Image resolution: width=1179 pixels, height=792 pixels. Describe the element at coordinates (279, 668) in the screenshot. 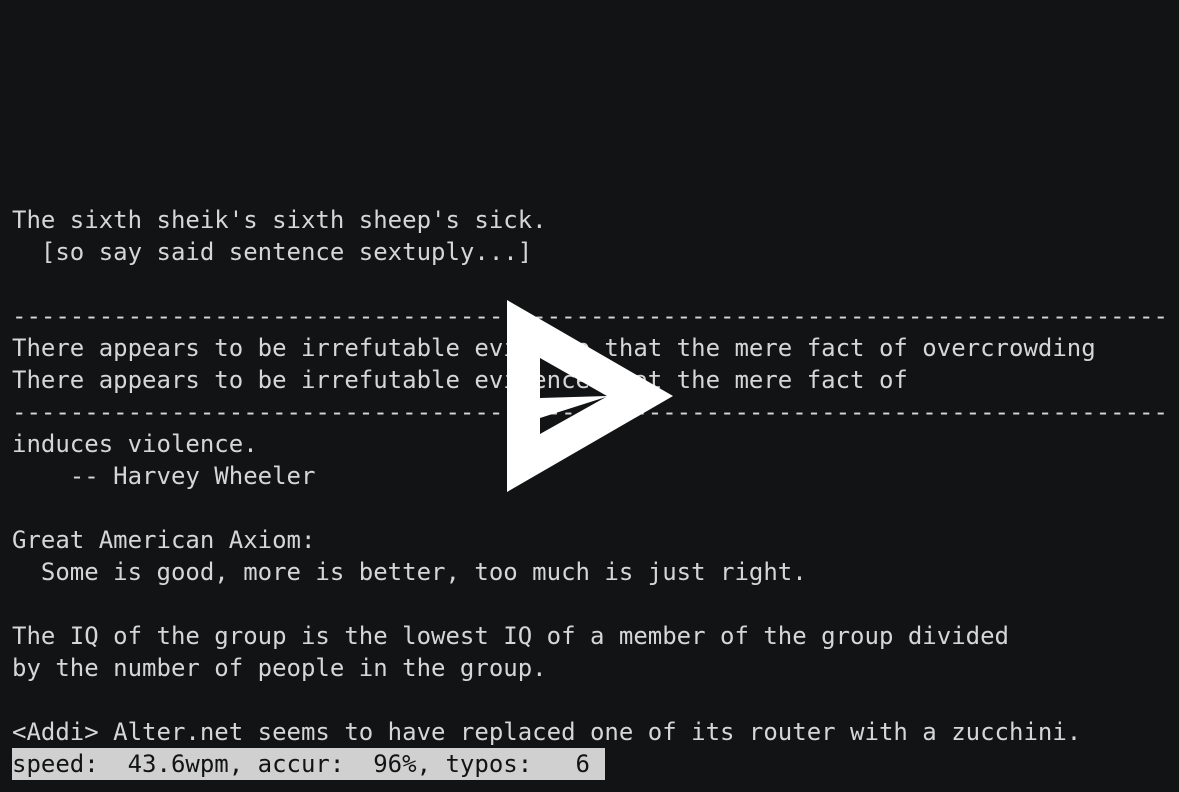

I see `terminal-line: by the number of people in the group.` at that location.